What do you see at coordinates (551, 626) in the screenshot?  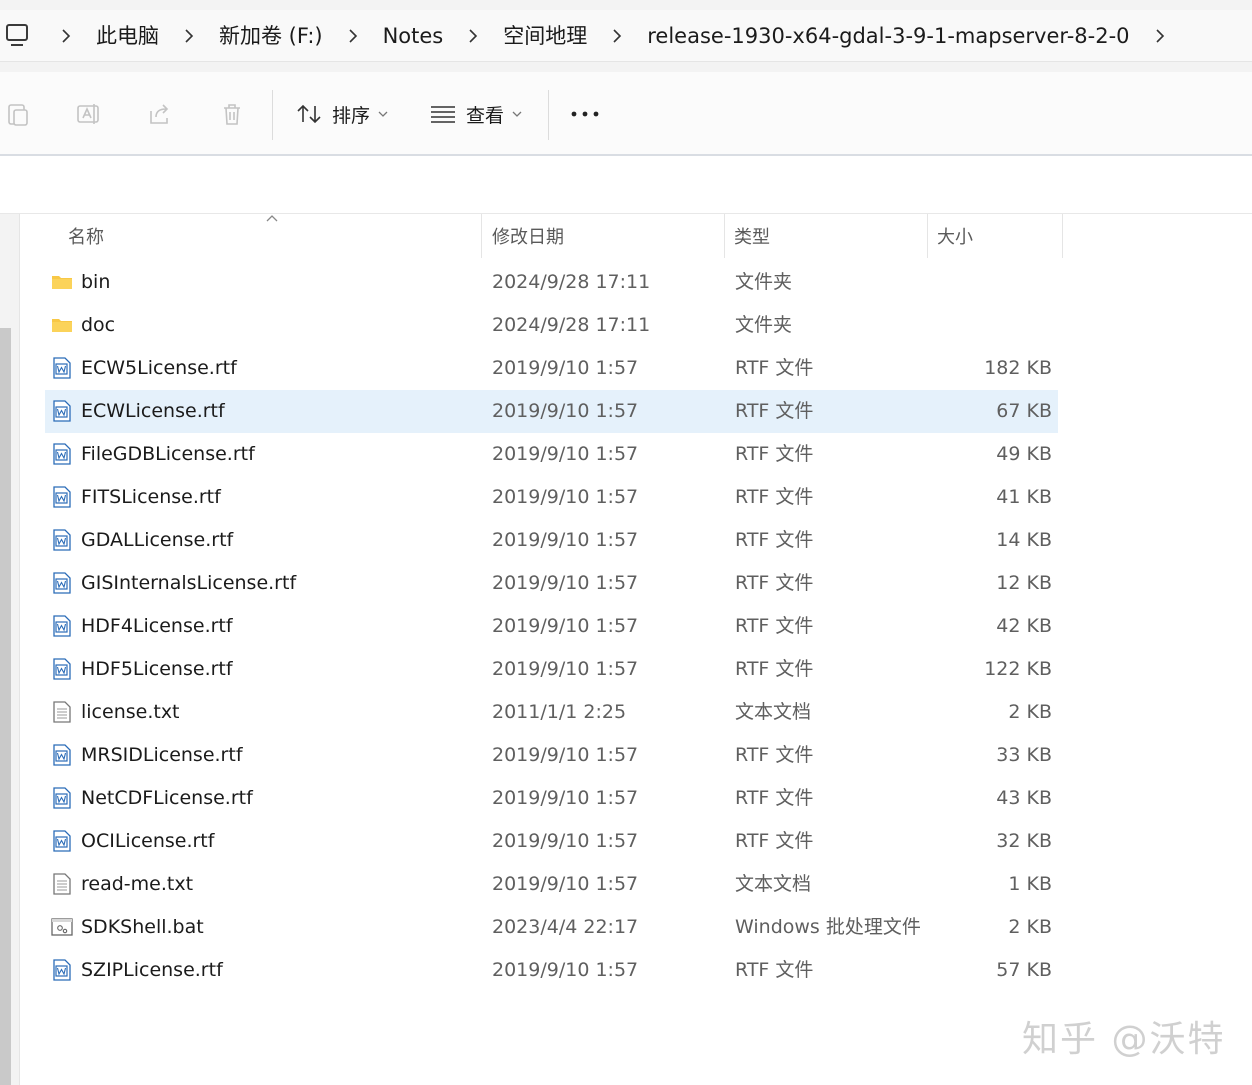 I see `file-row: HDF4License.rtf2019/9/10 1:57RTF 文件42 KB` at bounding box center [551, 626].